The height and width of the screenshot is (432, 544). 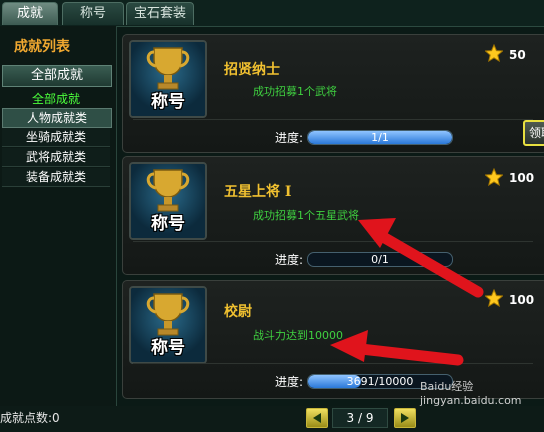 What do you see at coordinates (42, 47) in the screenshot?
I see `sidebar-title: 成就列表` at bounding box center [42, 47].